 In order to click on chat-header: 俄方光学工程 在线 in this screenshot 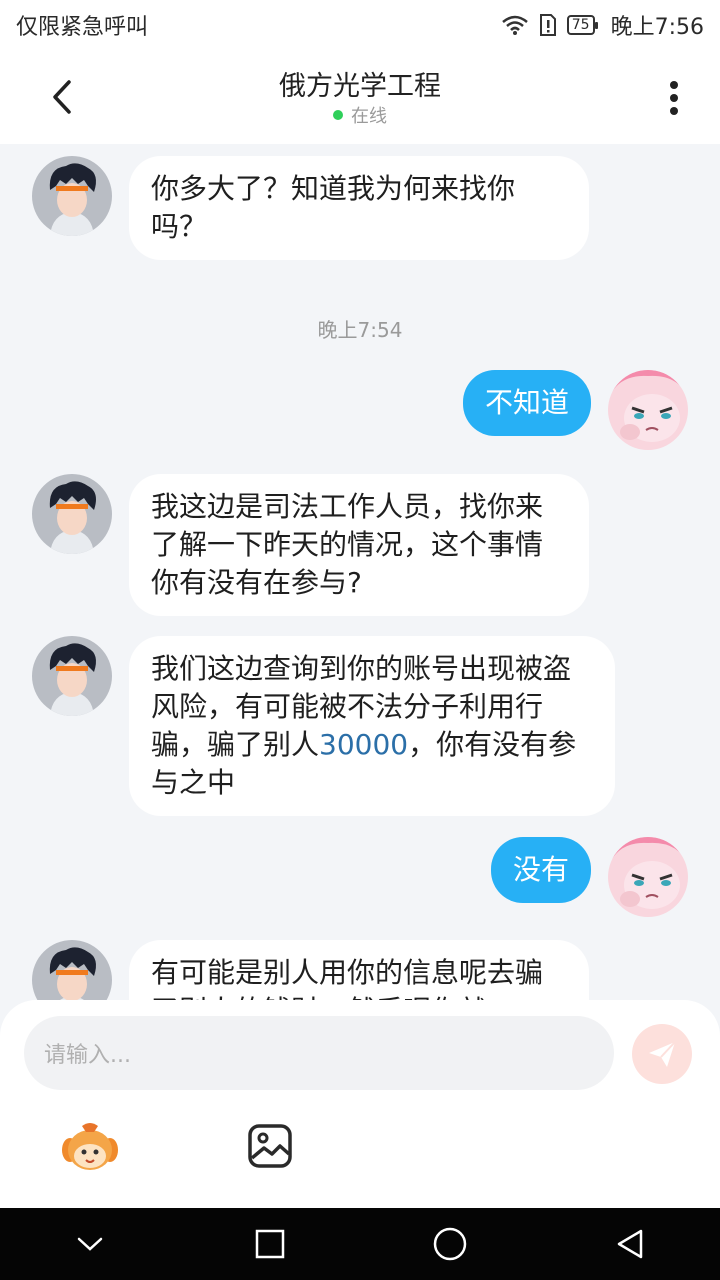, I will do `click(360, 97)`.